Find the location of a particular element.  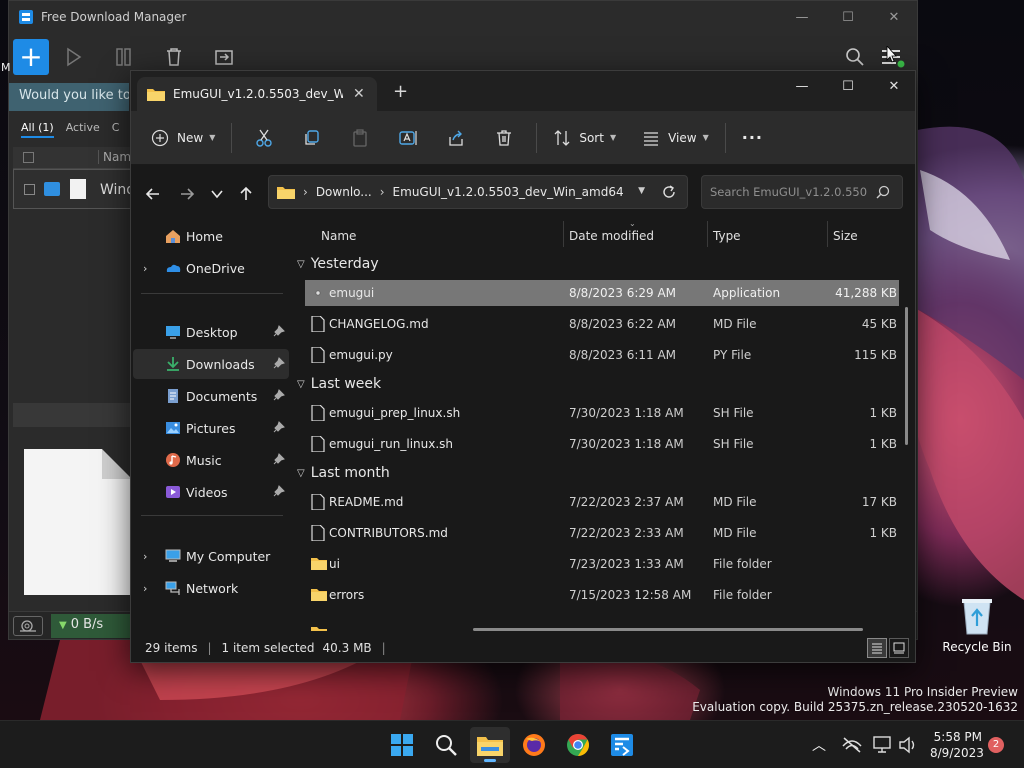

start-button is located at coordinates (402, 745).